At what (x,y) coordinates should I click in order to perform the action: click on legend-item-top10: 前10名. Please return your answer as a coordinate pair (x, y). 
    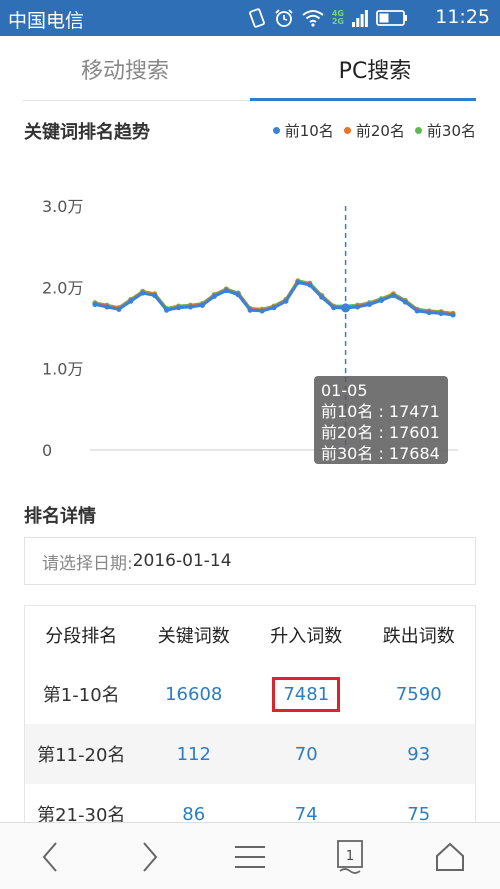
    Looking at the image, I should click on (303, 130).